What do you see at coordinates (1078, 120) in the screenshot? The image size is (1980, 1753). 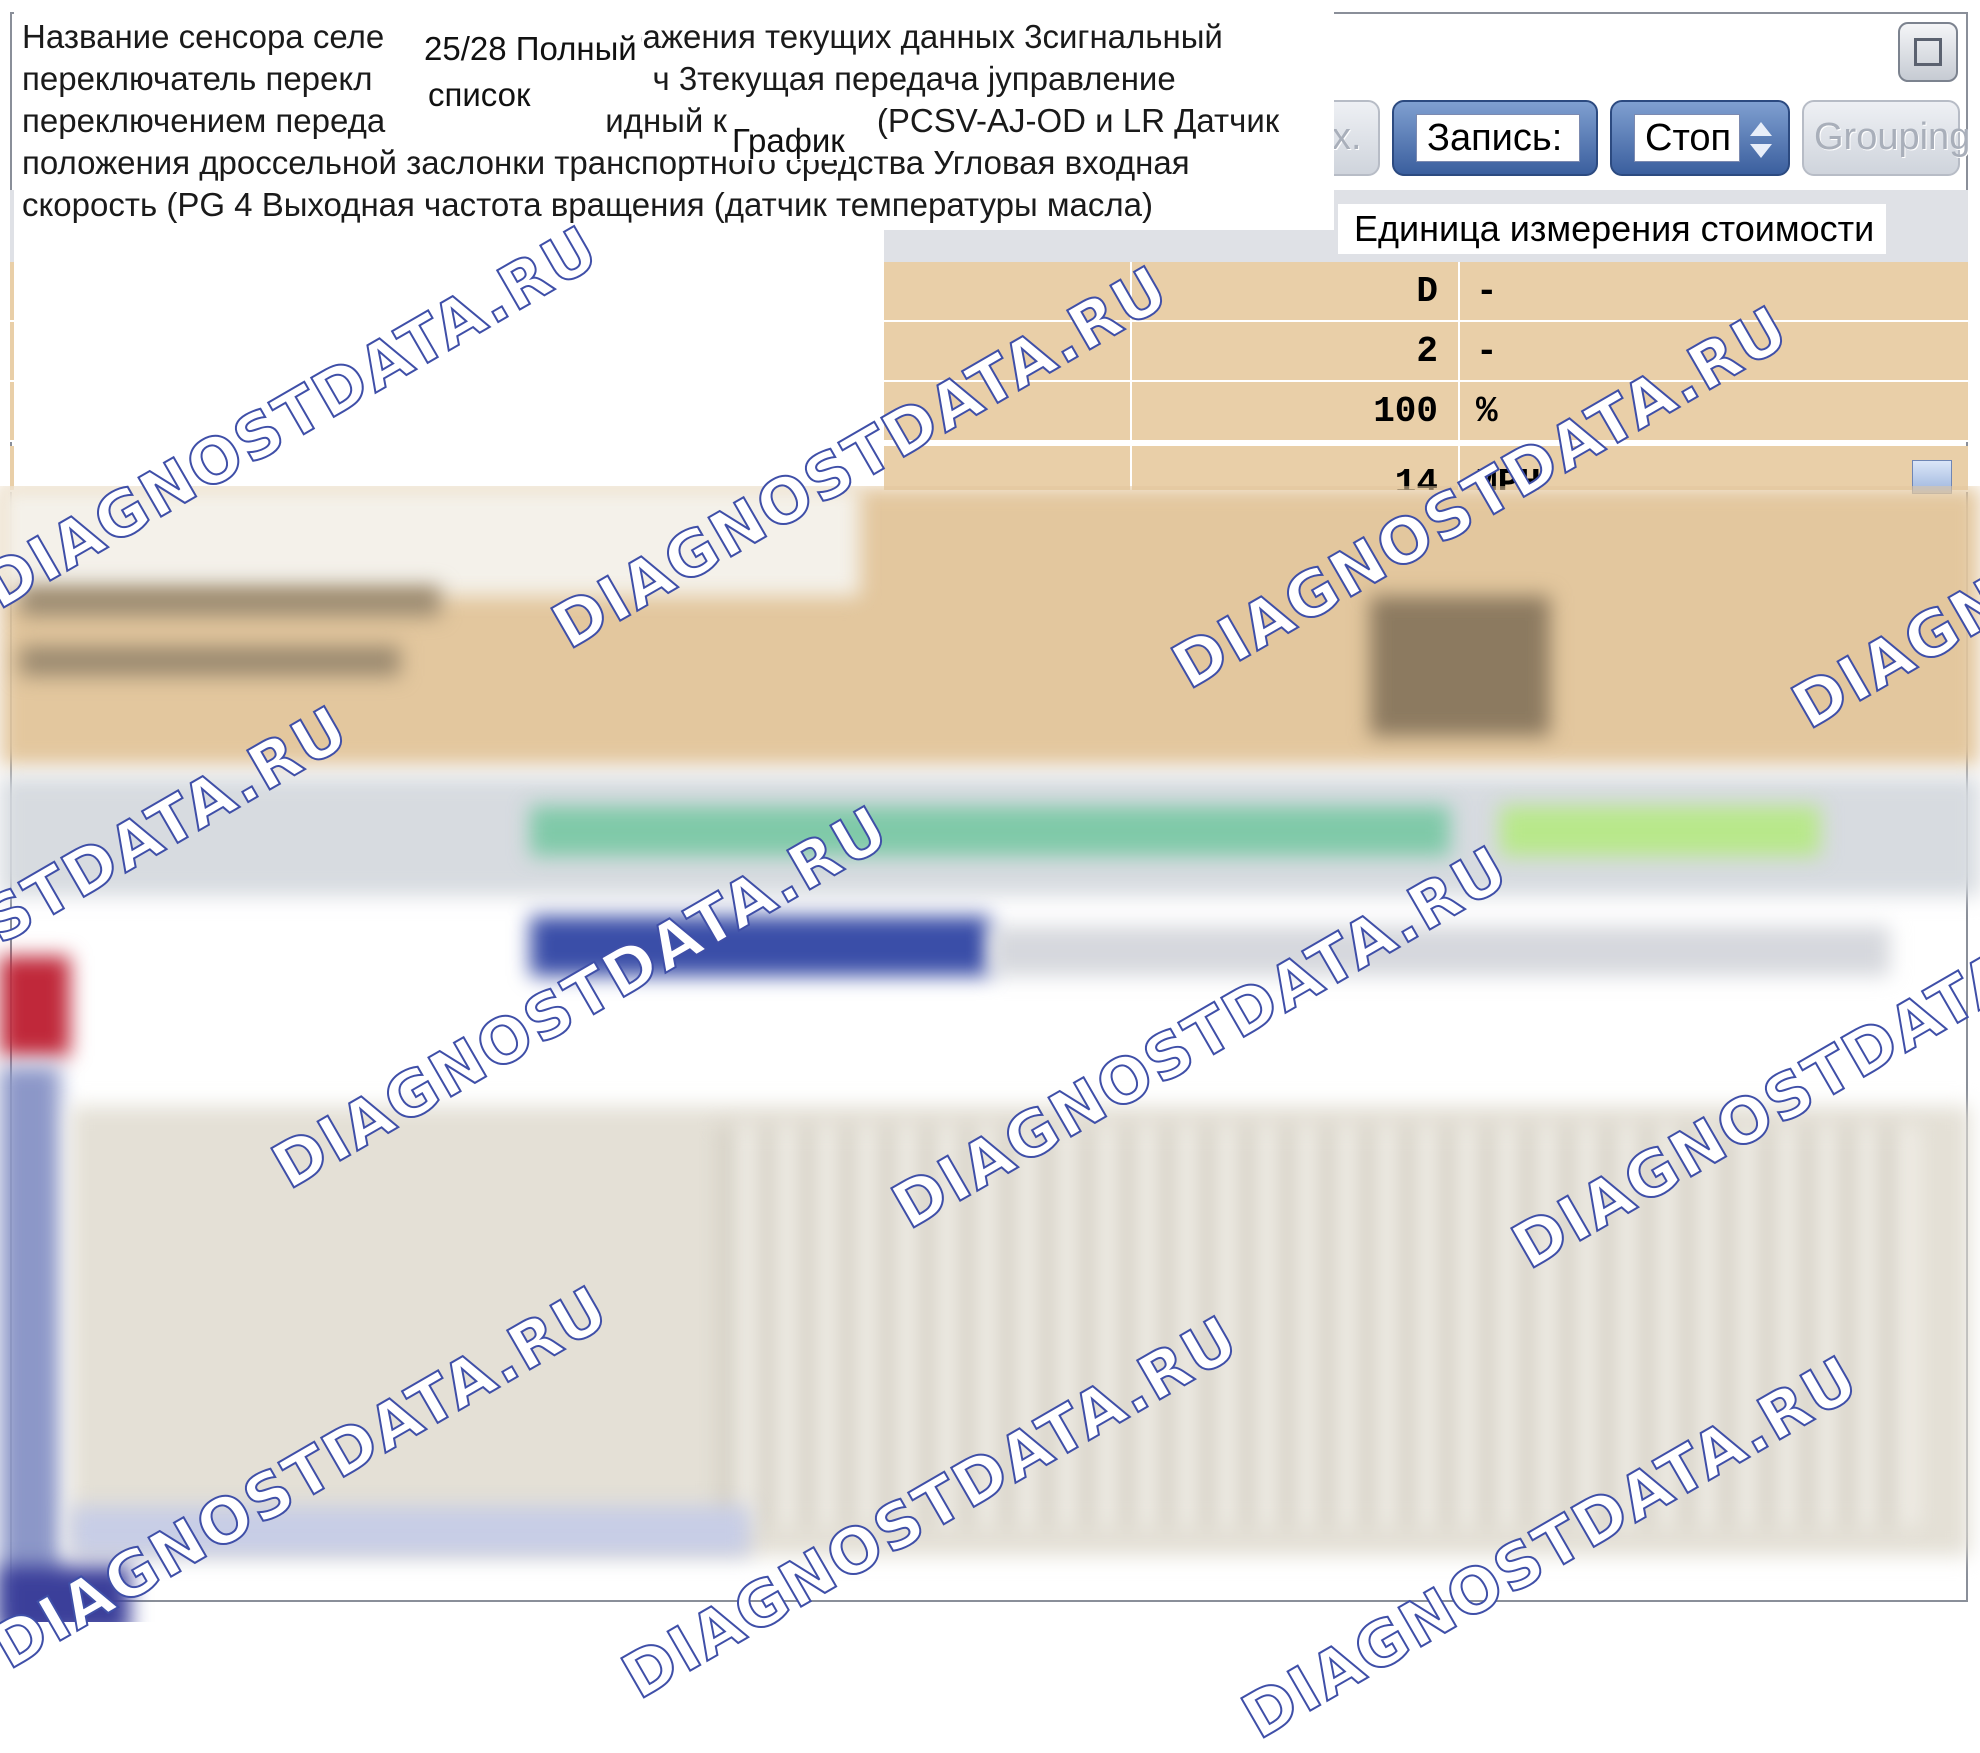 I see `tooltip-line: (PCSV-AJ-OD и LR Датчик` at bounding box center [1078, 120].